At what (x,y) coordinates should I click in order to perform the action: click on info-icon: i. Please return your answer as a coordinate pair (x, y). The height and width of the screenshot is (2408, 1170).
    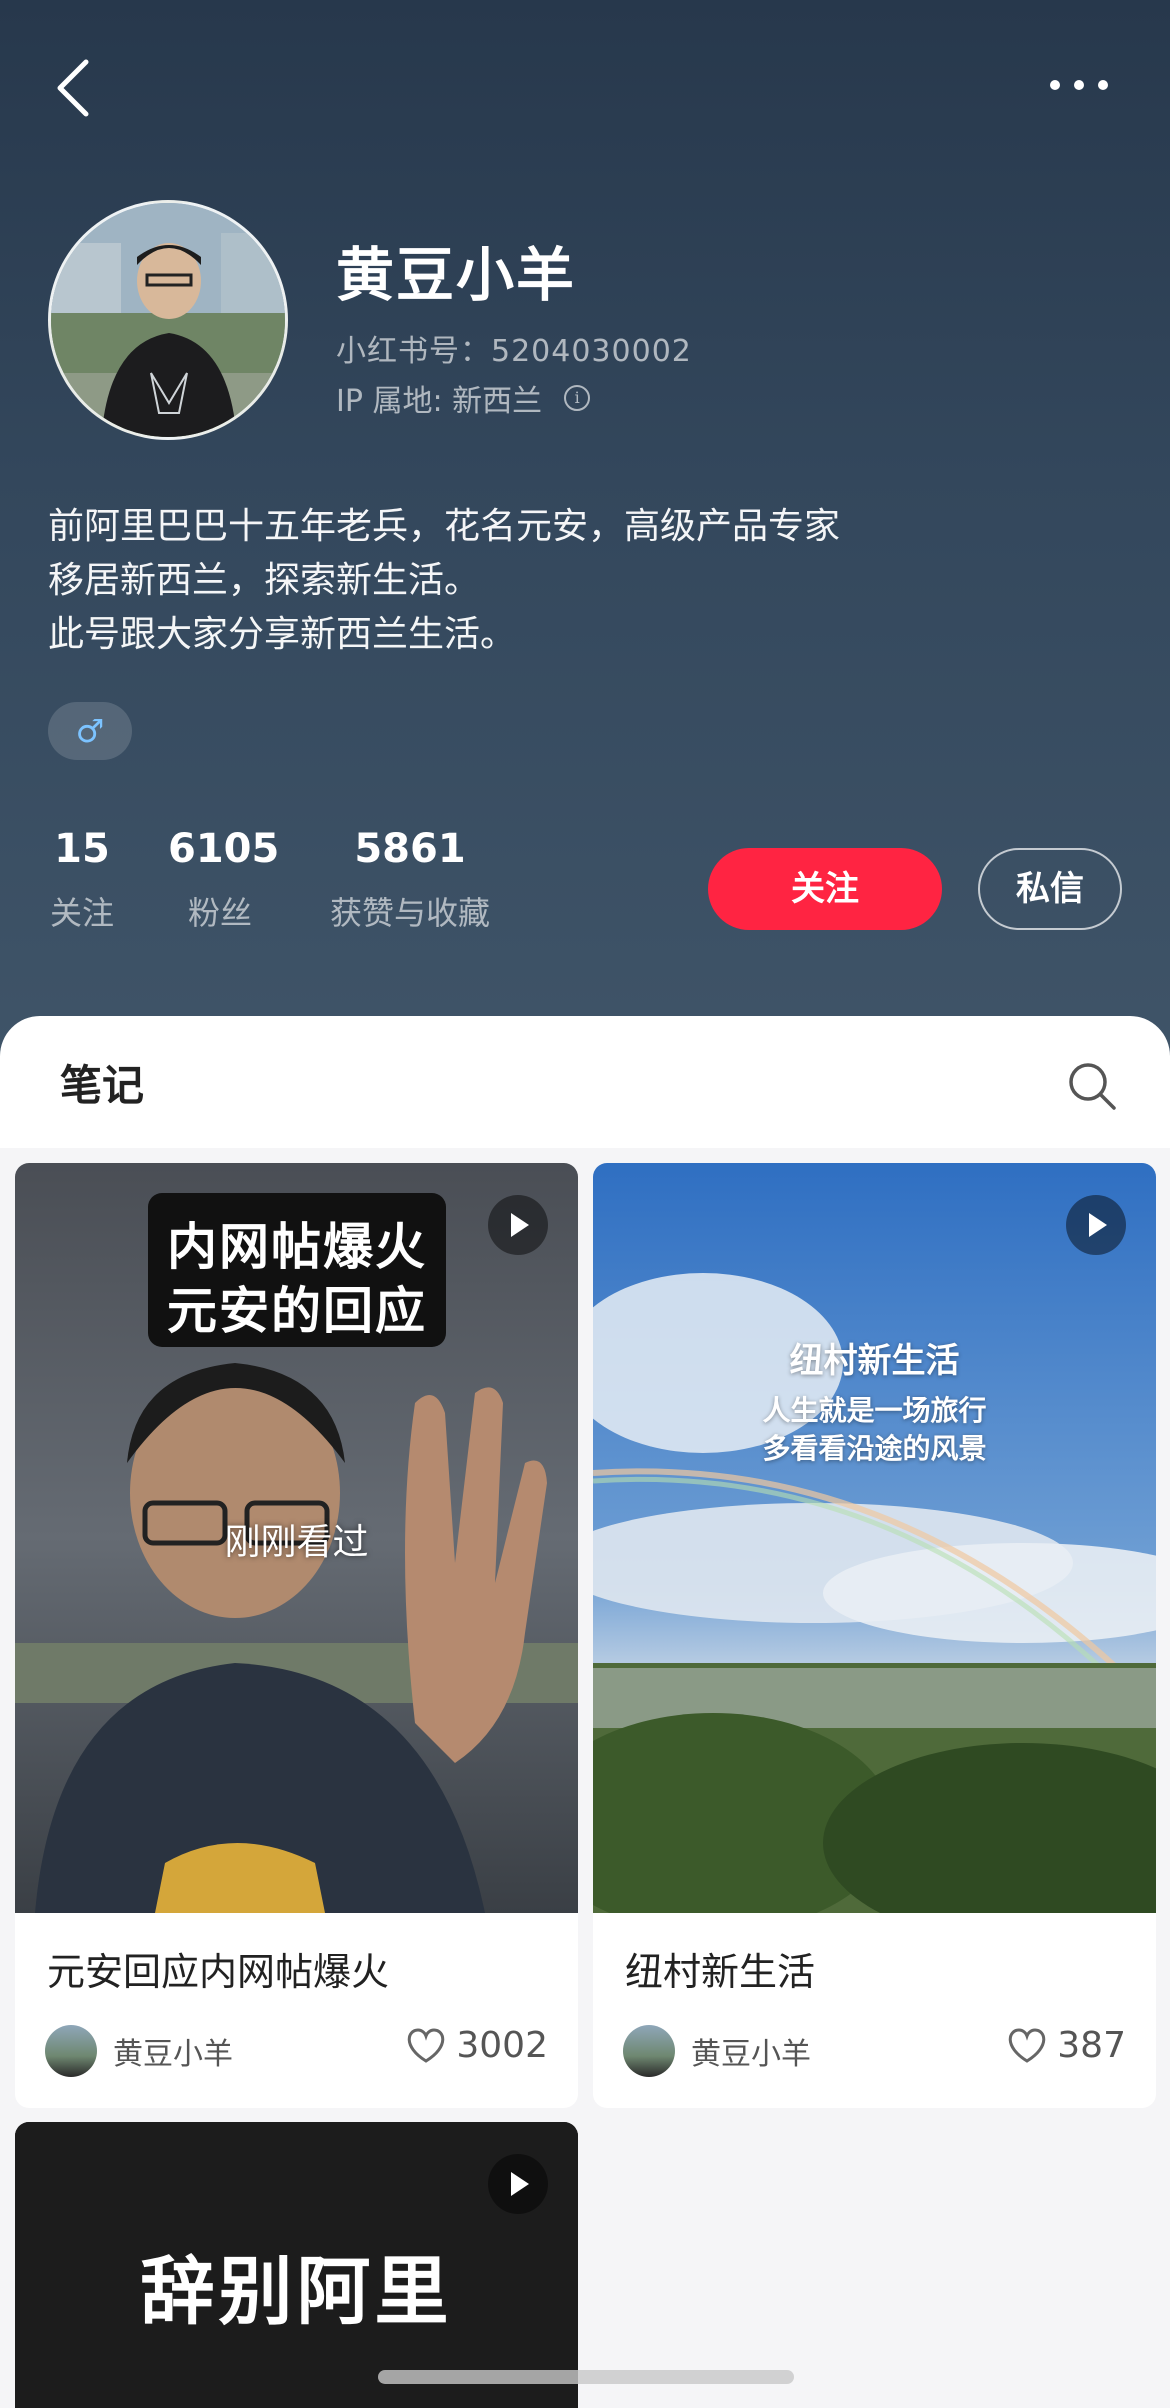
    Looking at the image, I should click on (577, 398).